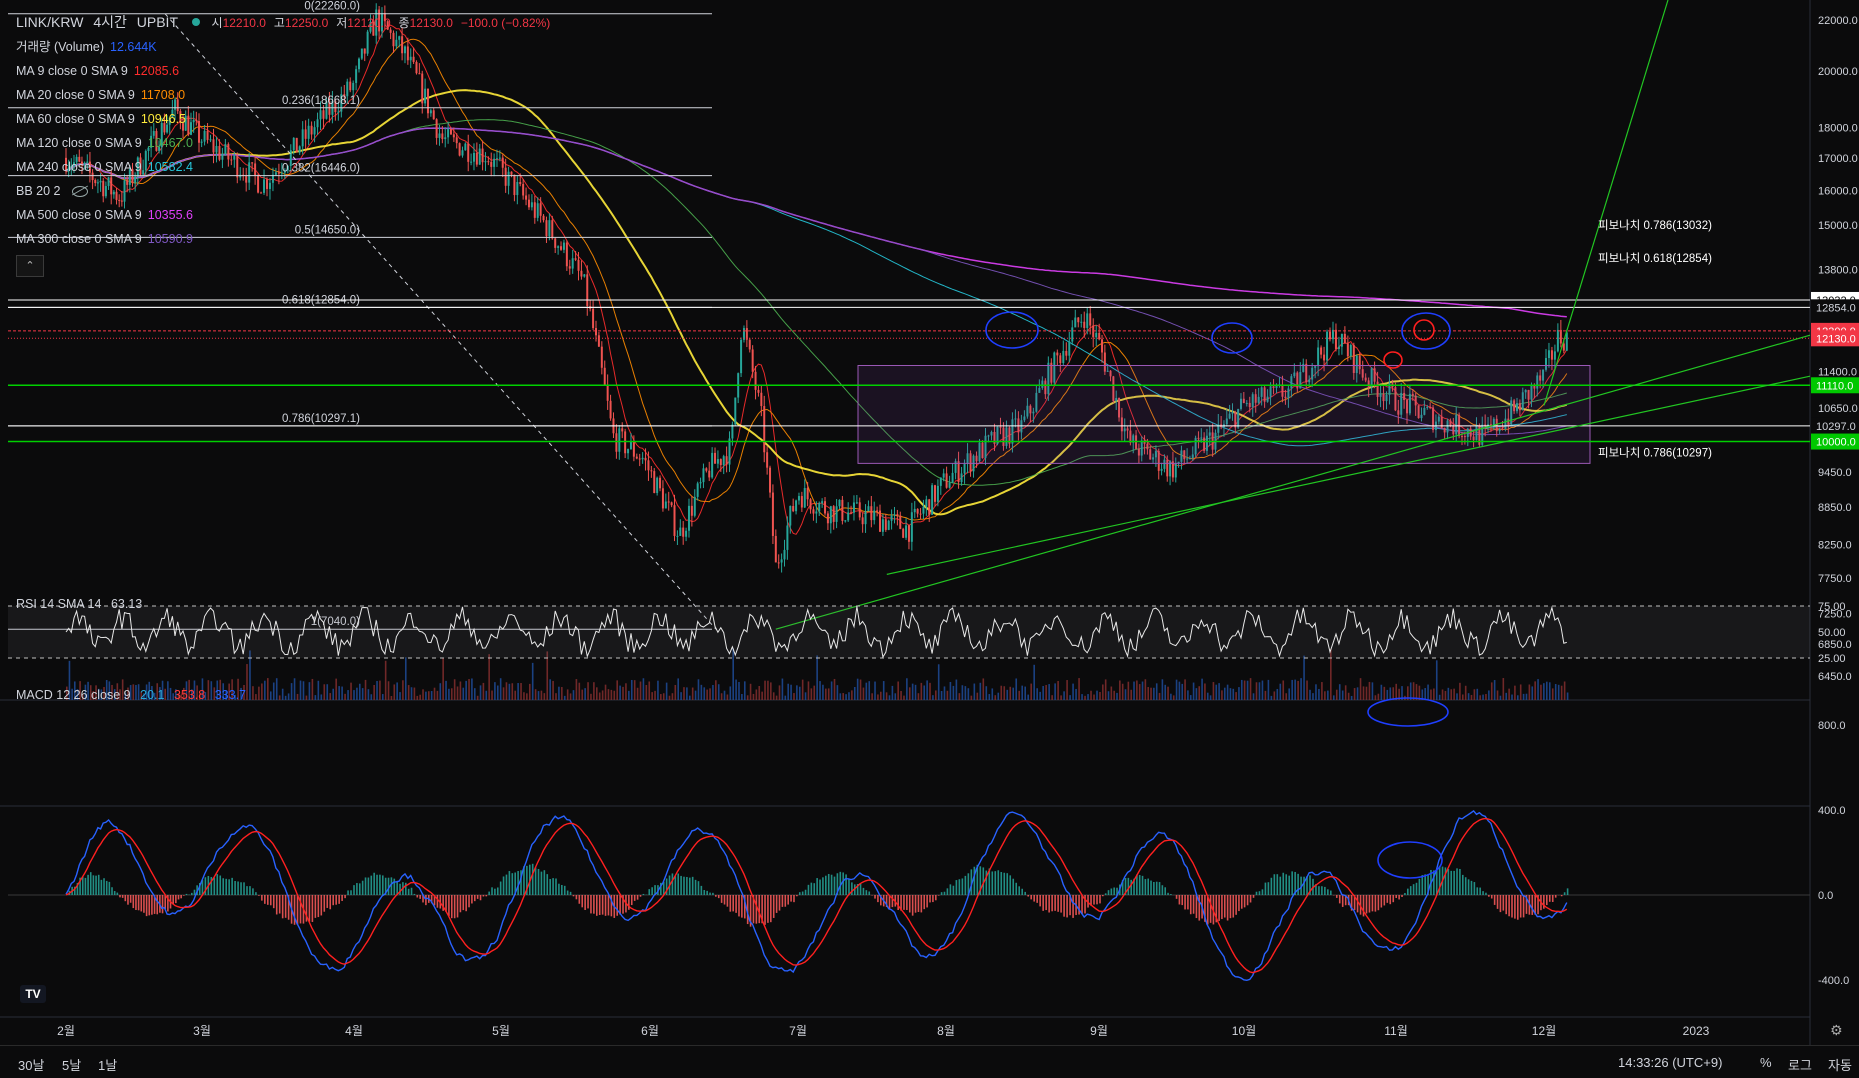 The height and width of the screenshot is (1078, 1859). I want to click on ohlc-close-label: 종, so click(404, 23).